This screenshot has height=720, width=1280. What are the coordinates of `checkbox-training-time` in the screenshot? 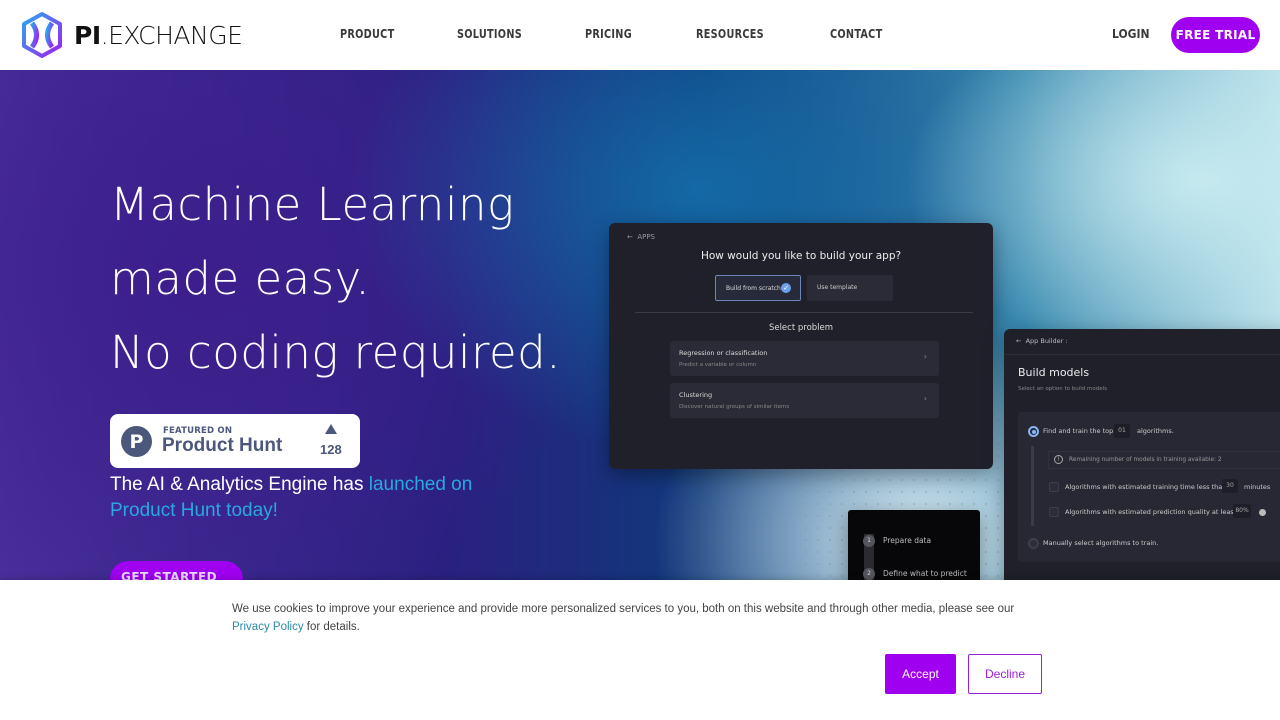 It's located at (1054, 487).